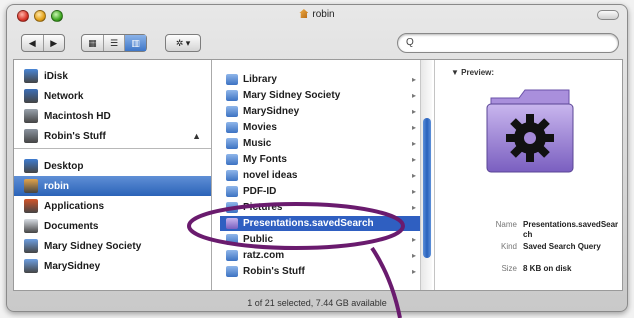 This screenshot has width=634, height=318. What do you see at coordinates (320, 239) in the screenshot?
I see `column-row: Public ▸` at bounding box center [320, 239].